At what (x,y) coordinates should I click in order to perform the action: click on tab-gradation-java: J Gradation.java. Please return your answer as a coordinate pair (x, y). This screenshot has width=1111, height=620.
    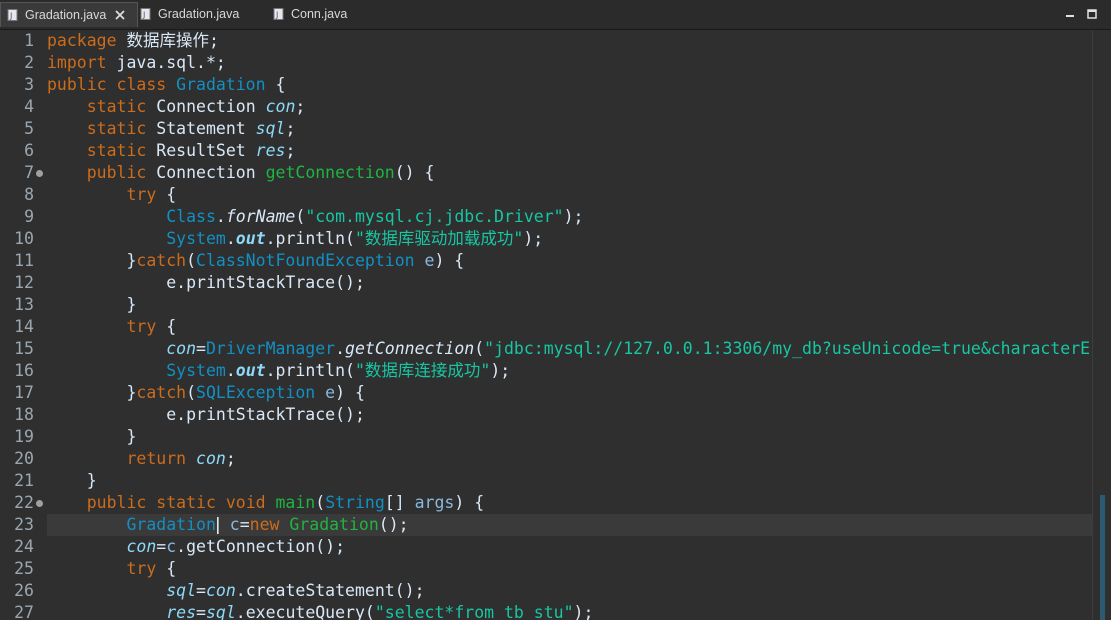
    Looking at the image, I should click on (200, 14).